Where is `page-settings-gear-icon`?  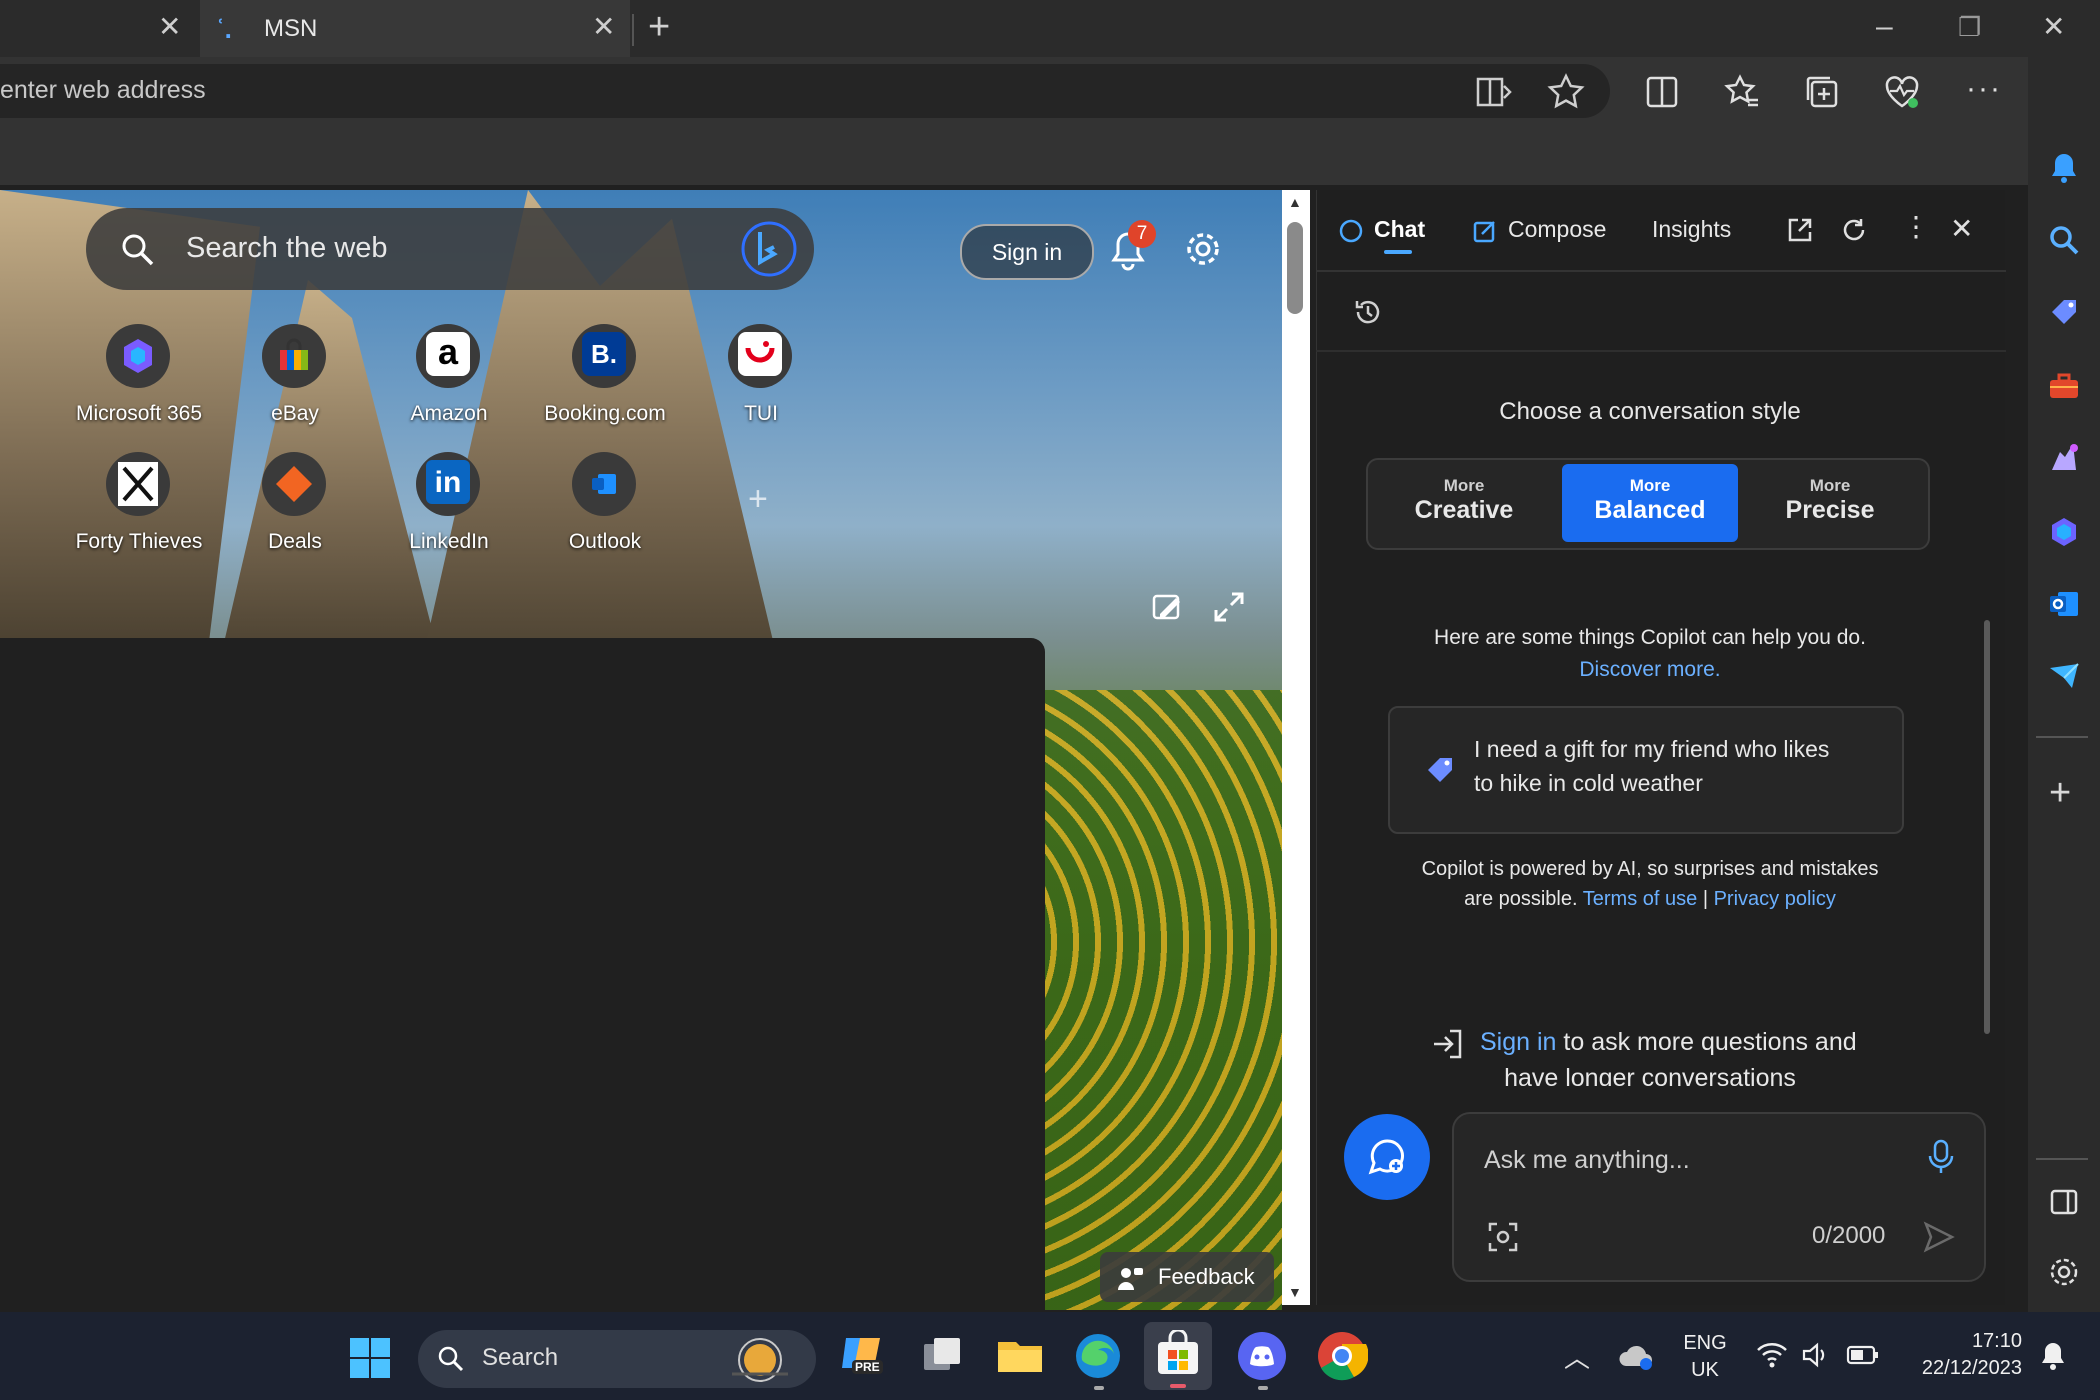
page-settings-gear-icon is located at coordinates (1203, 249).